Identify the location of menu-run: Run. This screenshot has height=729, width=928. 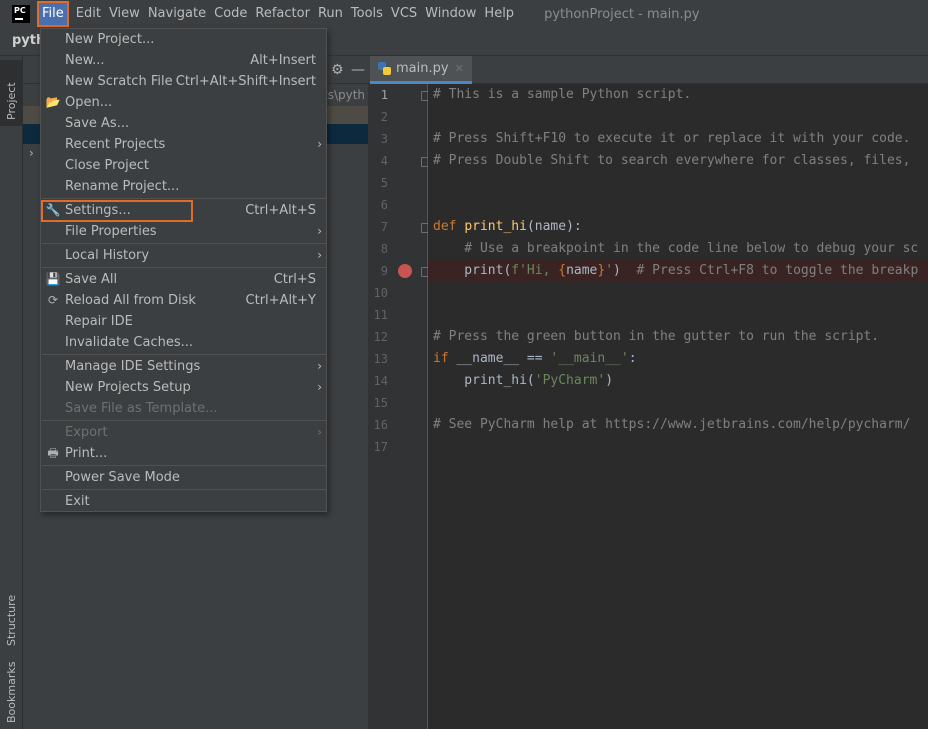
(330, 14).